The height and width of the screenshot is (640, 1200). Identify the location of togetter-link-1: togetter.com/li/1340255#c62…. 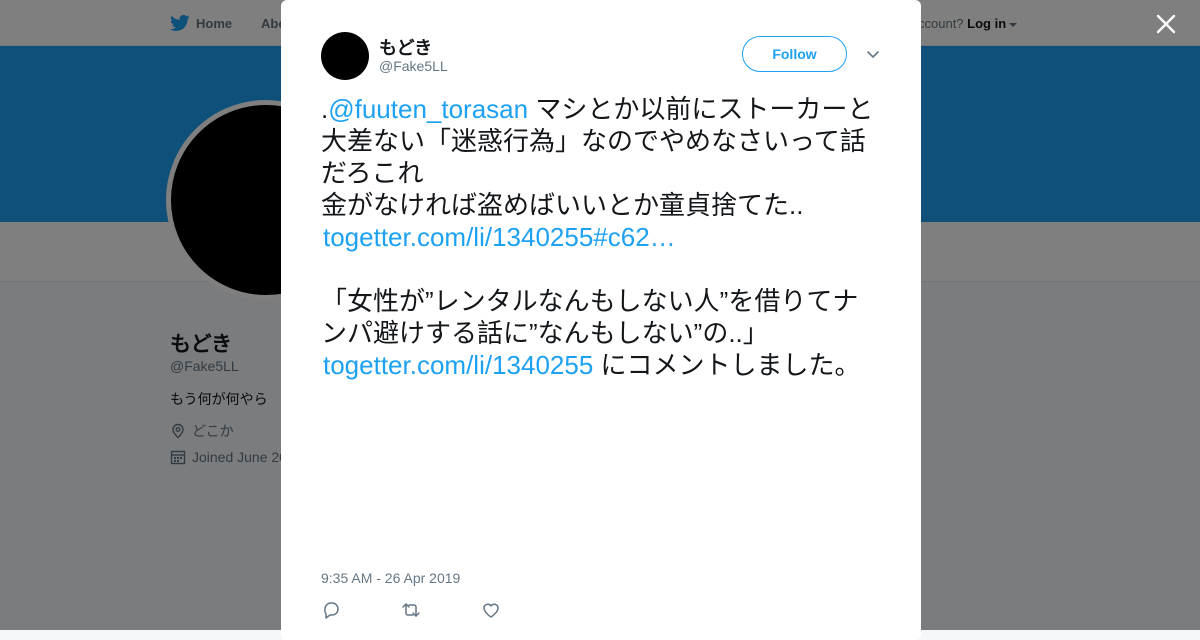
(602, 237).